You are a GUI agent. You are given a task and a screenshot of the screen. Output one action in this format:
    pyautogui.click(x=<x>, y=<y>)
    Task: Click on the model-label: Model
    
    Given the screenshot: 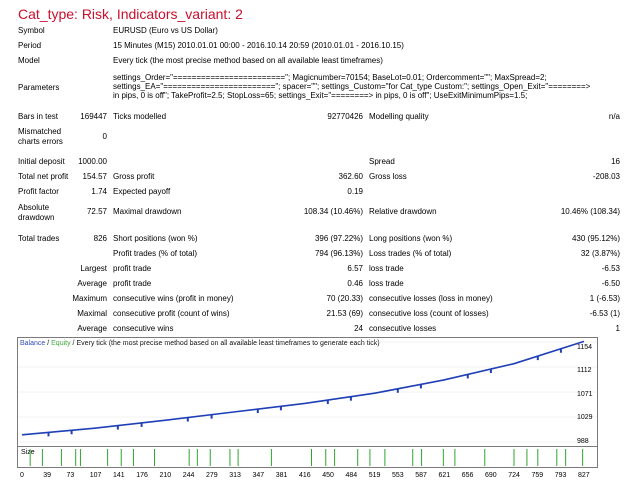 What is the action you would take?
    pyautogui.click(x=29, y=60)
    